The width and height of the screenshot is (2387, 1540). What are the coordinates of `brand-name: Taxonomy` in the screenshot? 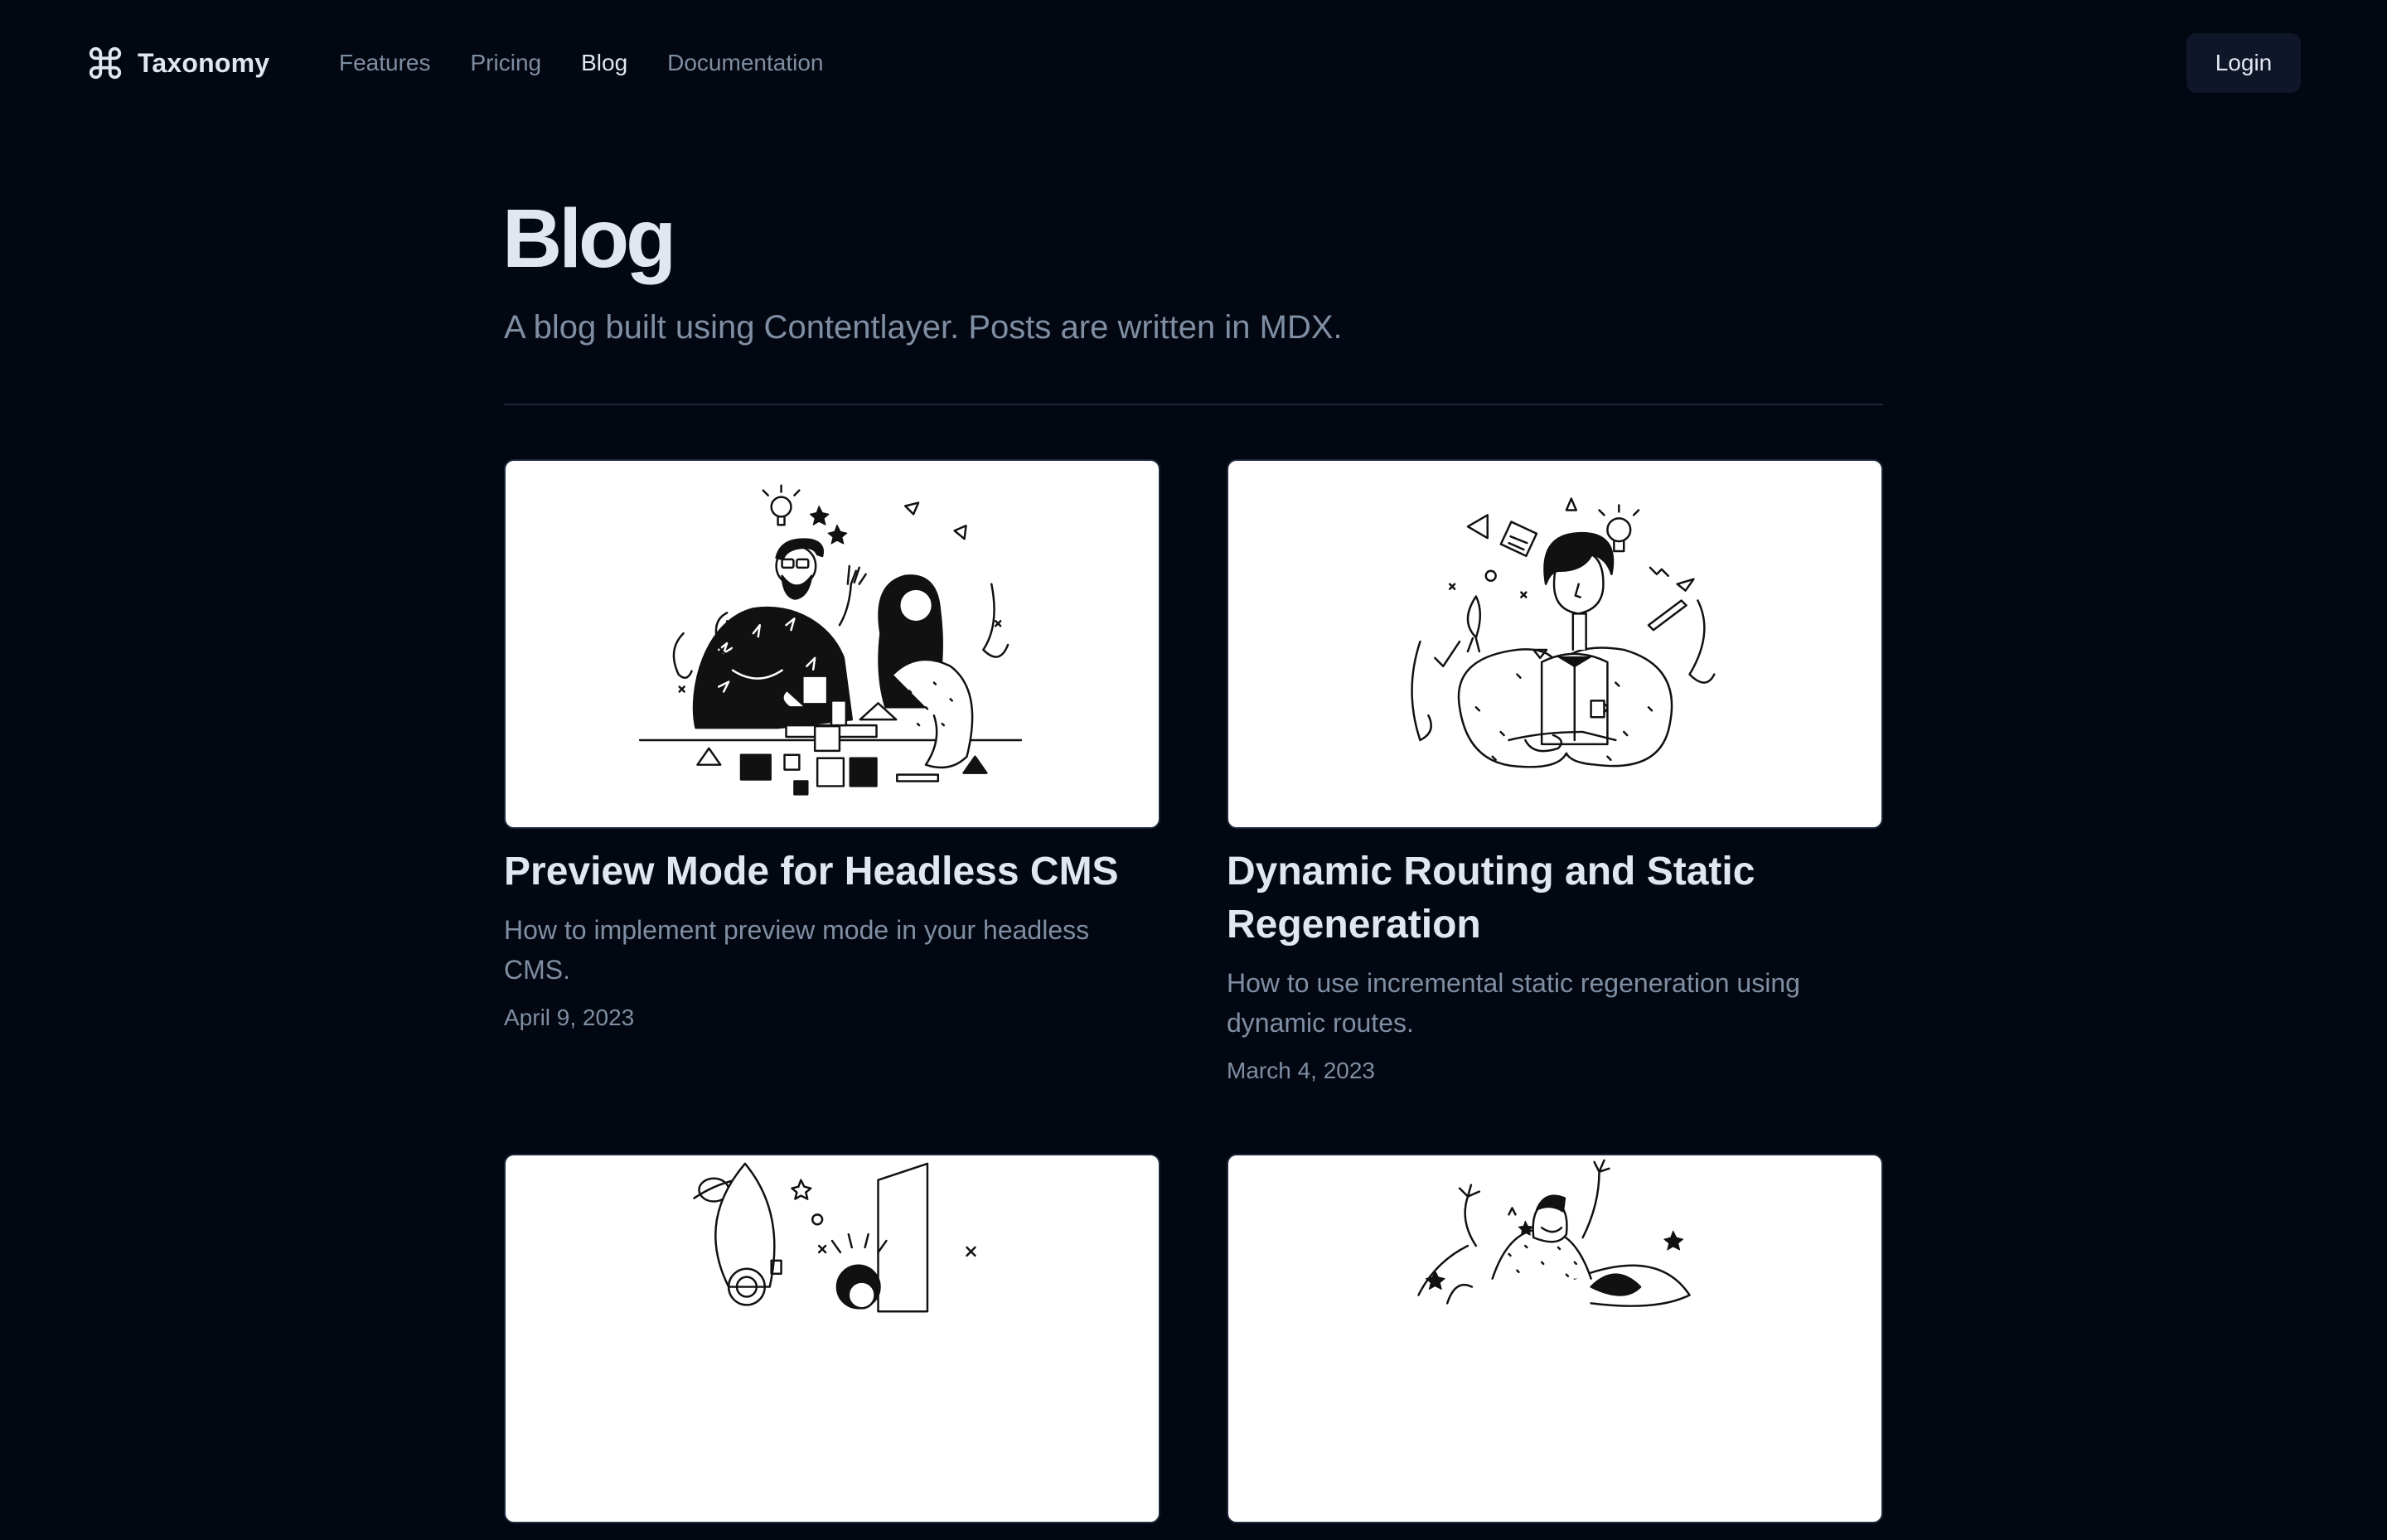 It's located at (204, 62).